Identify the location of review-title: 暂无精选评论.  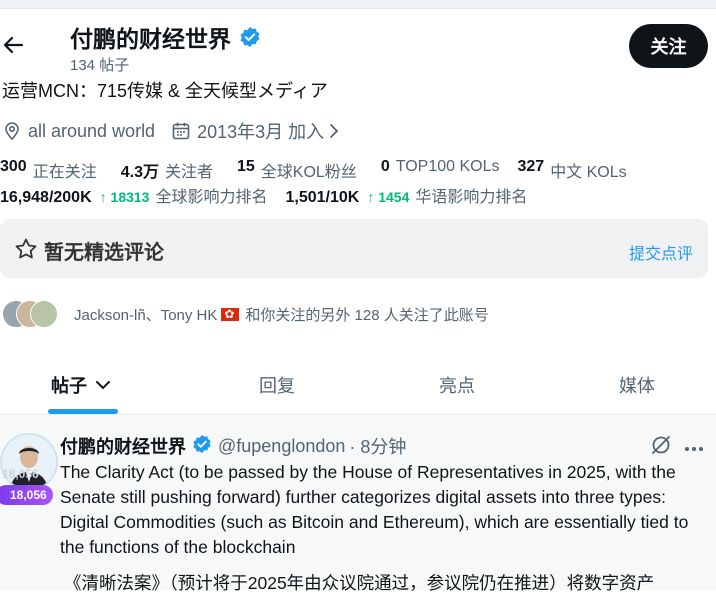
(104, 253).